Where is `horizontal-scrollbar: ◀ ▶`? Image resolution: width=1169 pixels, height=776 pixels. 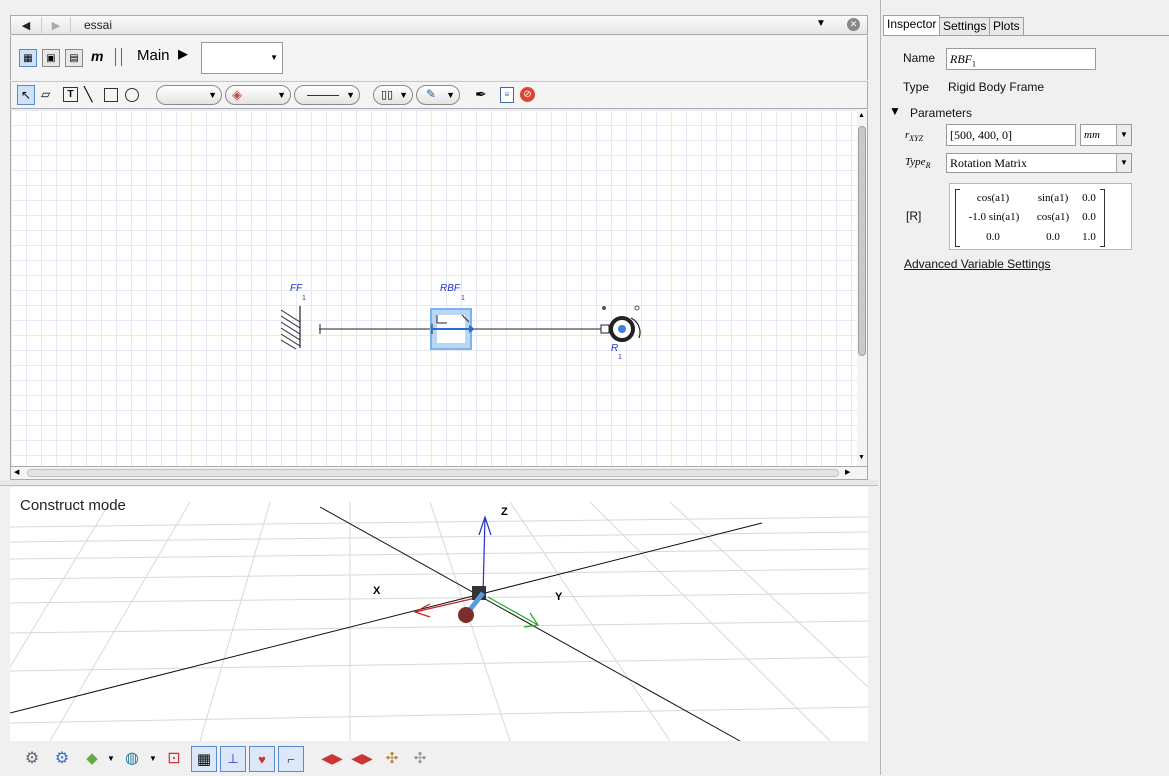 horizontal-scrollbar: ◀ ▶ is located at coordinates (439, 473).